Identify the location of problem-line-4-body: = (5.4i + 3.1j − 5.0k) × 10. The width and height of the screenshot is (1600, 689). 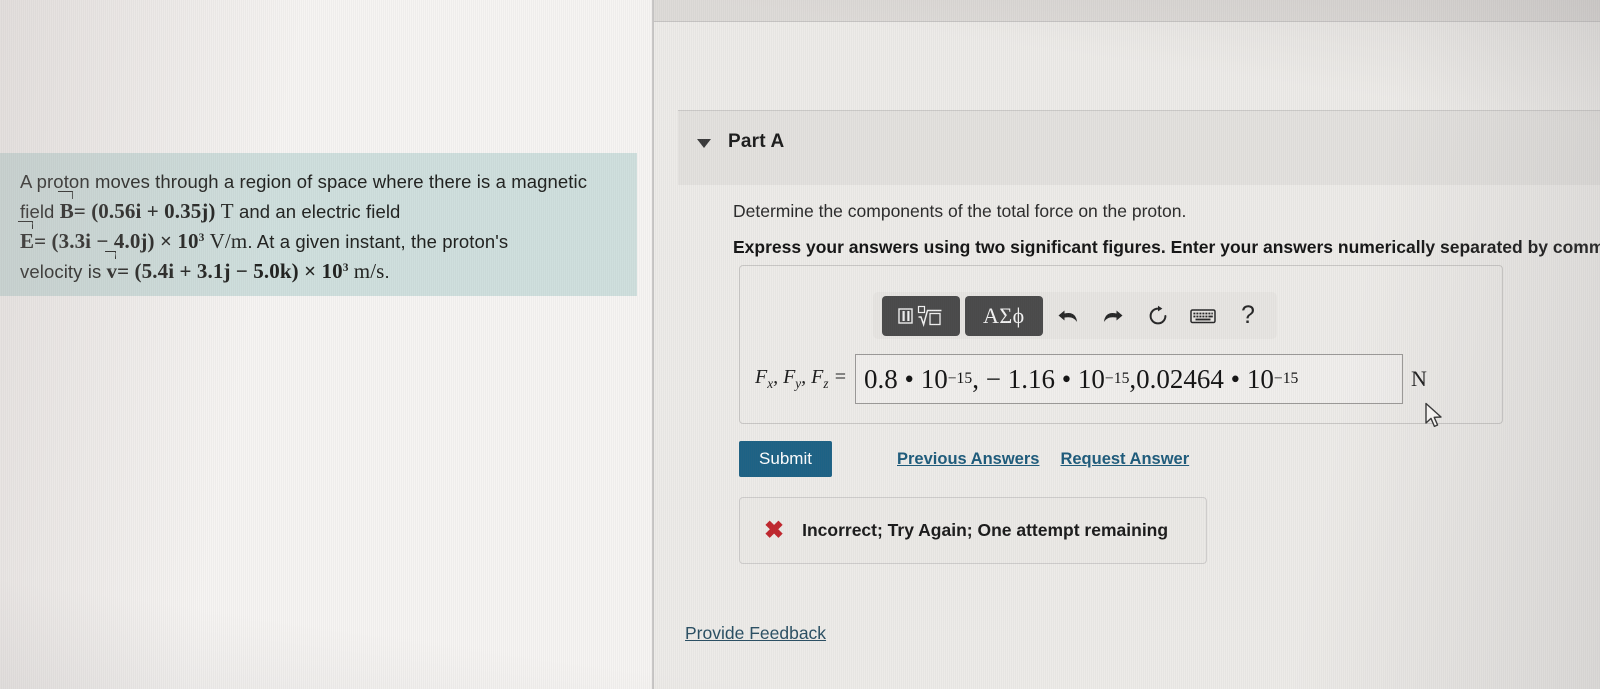
(230, 271).